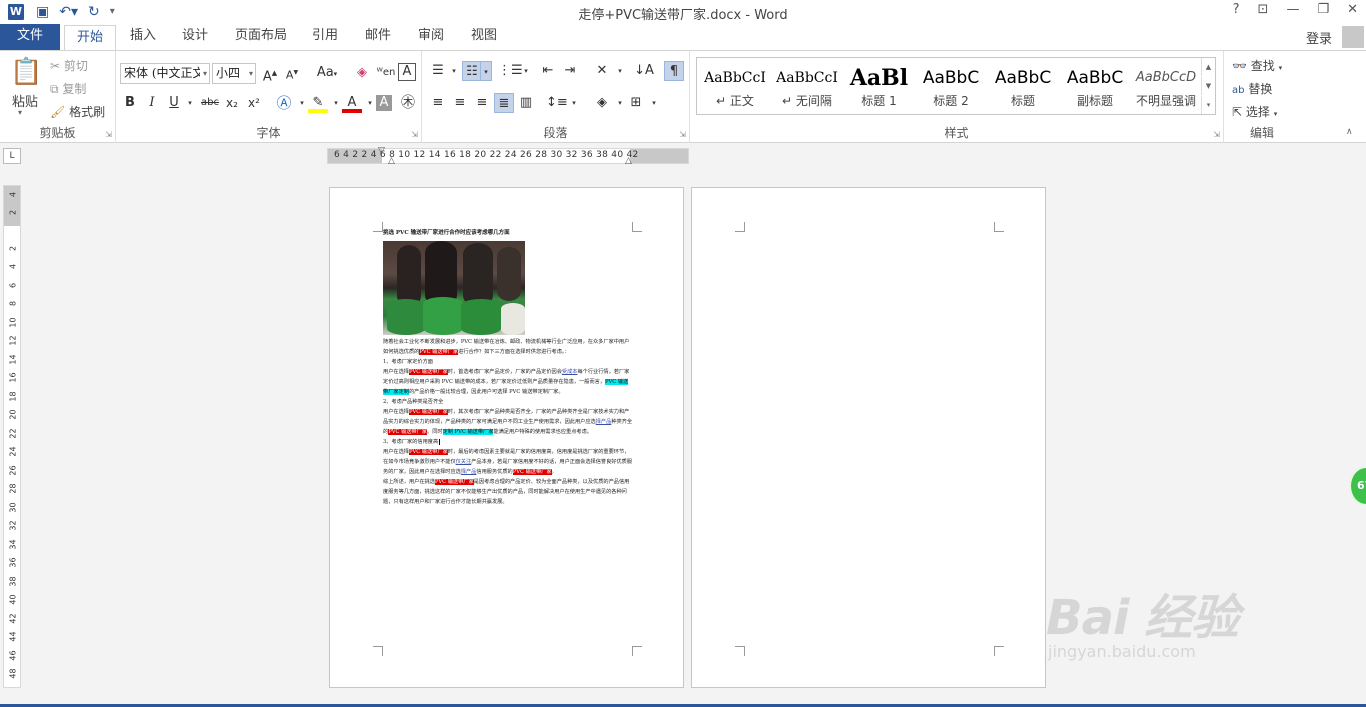 The width and height of the screenshot is (1366, 707). What do you see at coordinates (130, 103) in the screenshot?
I see `bold-button: B` at bounding box center [130, 103].